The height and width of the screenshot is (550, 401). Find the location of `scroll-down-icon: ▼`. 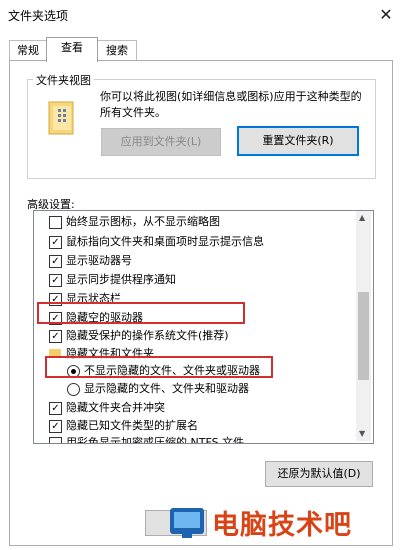

scroll-down-icon: ▼ is located at coordinates (362, 433).